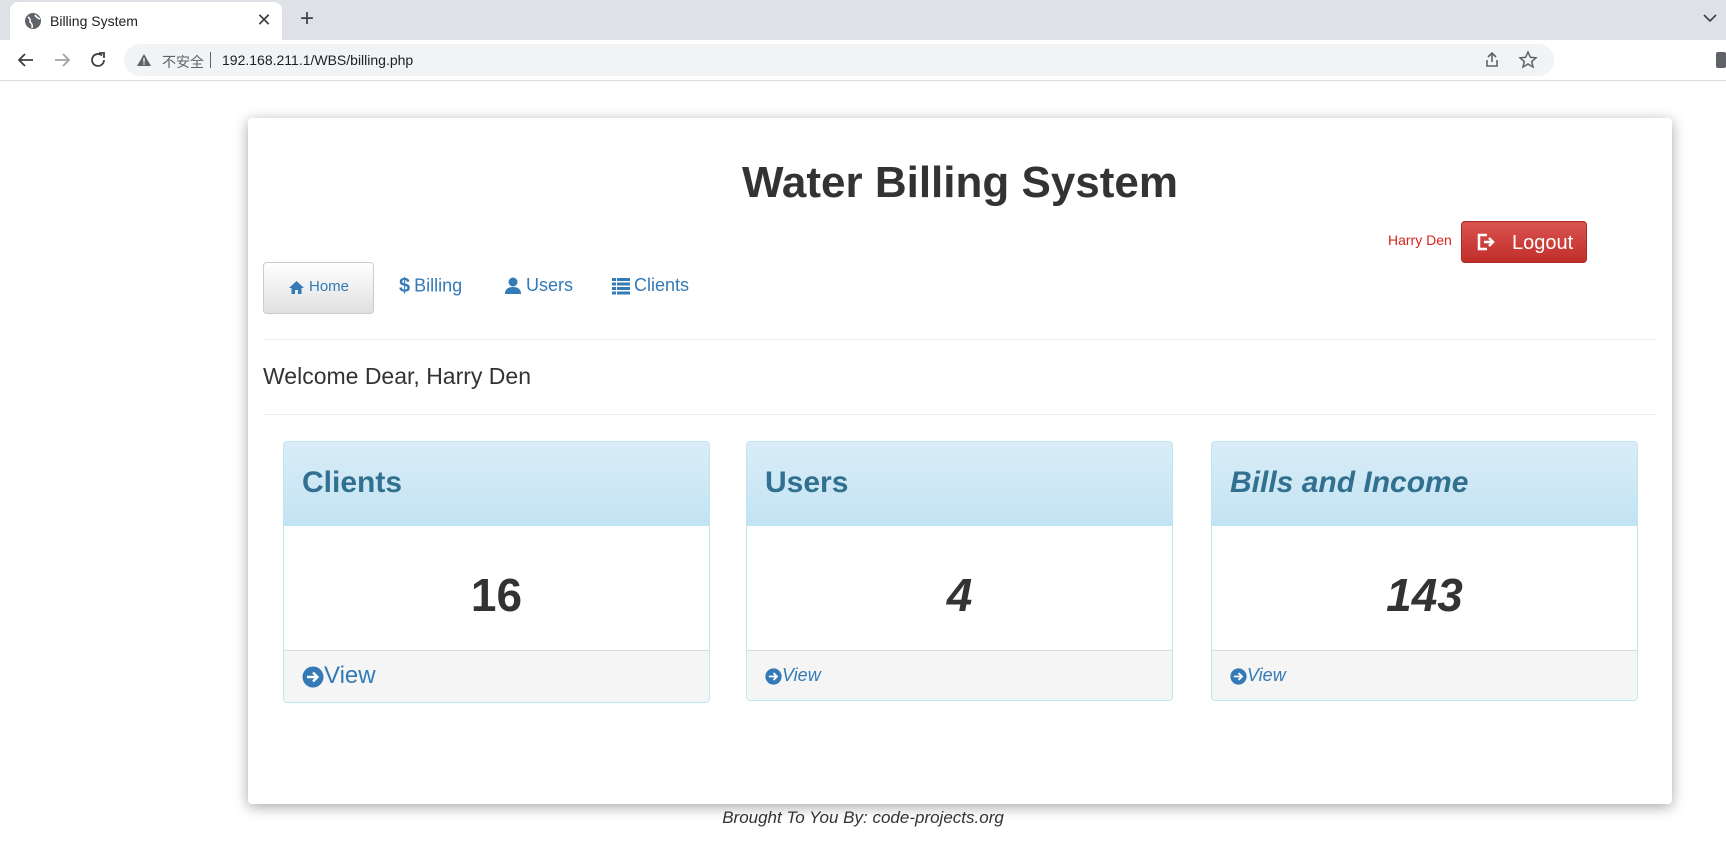  I want to click on nav-item-label: Home, so click(329, 286).